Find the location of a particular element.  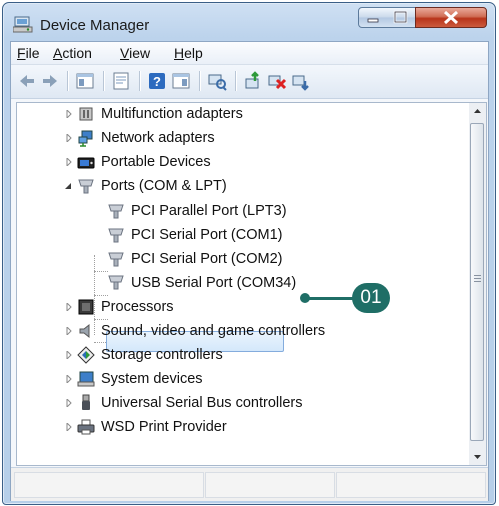

forward-arrow-icon is located at coordinates (50, 81).